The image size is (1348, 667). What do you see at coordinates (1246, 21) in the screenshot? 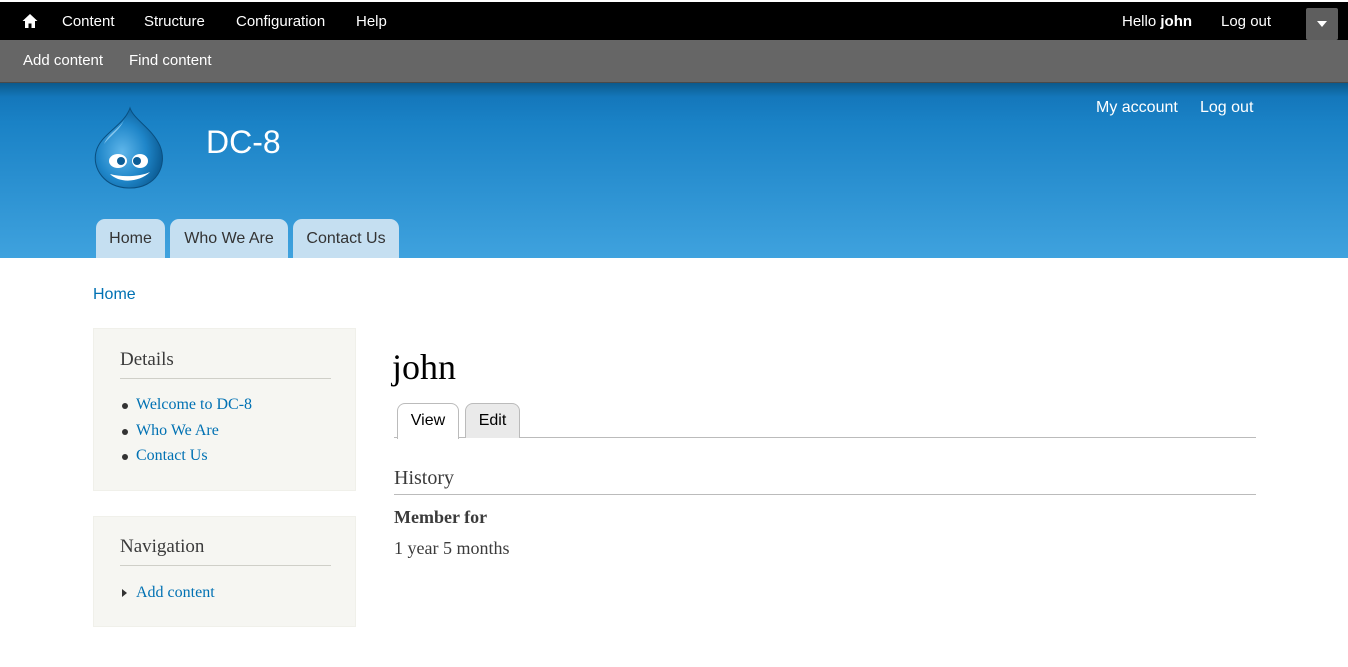
I see `toolbar-logout-link: Log out` at bounding box center [1246, 21].